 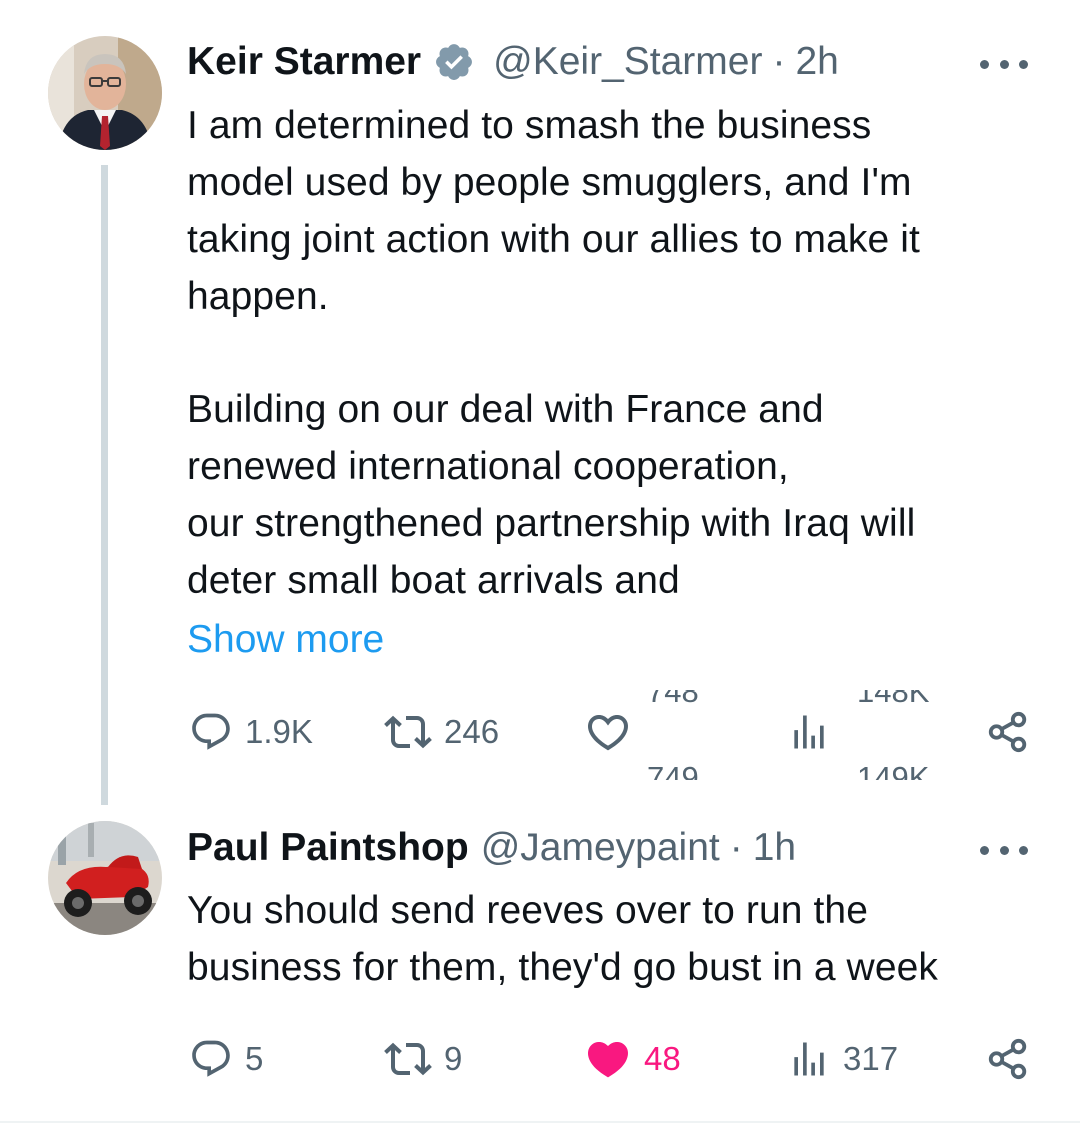 What do you see at coordinates (893, 770) in the screenshot?
I see `views-count-new: 149K` at bounding box center [893, 770].